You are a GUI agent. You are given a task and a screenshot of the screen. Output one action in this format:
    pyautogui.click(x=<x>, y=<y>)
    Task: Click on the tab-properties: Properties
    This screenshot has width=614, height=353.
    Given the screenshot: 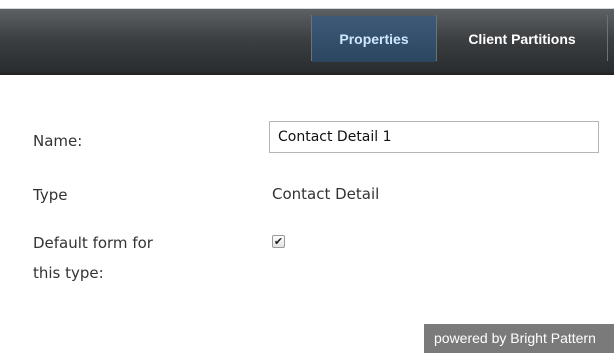 What is the action you would take?
    pyautogui.click(x=374, y=39)
    